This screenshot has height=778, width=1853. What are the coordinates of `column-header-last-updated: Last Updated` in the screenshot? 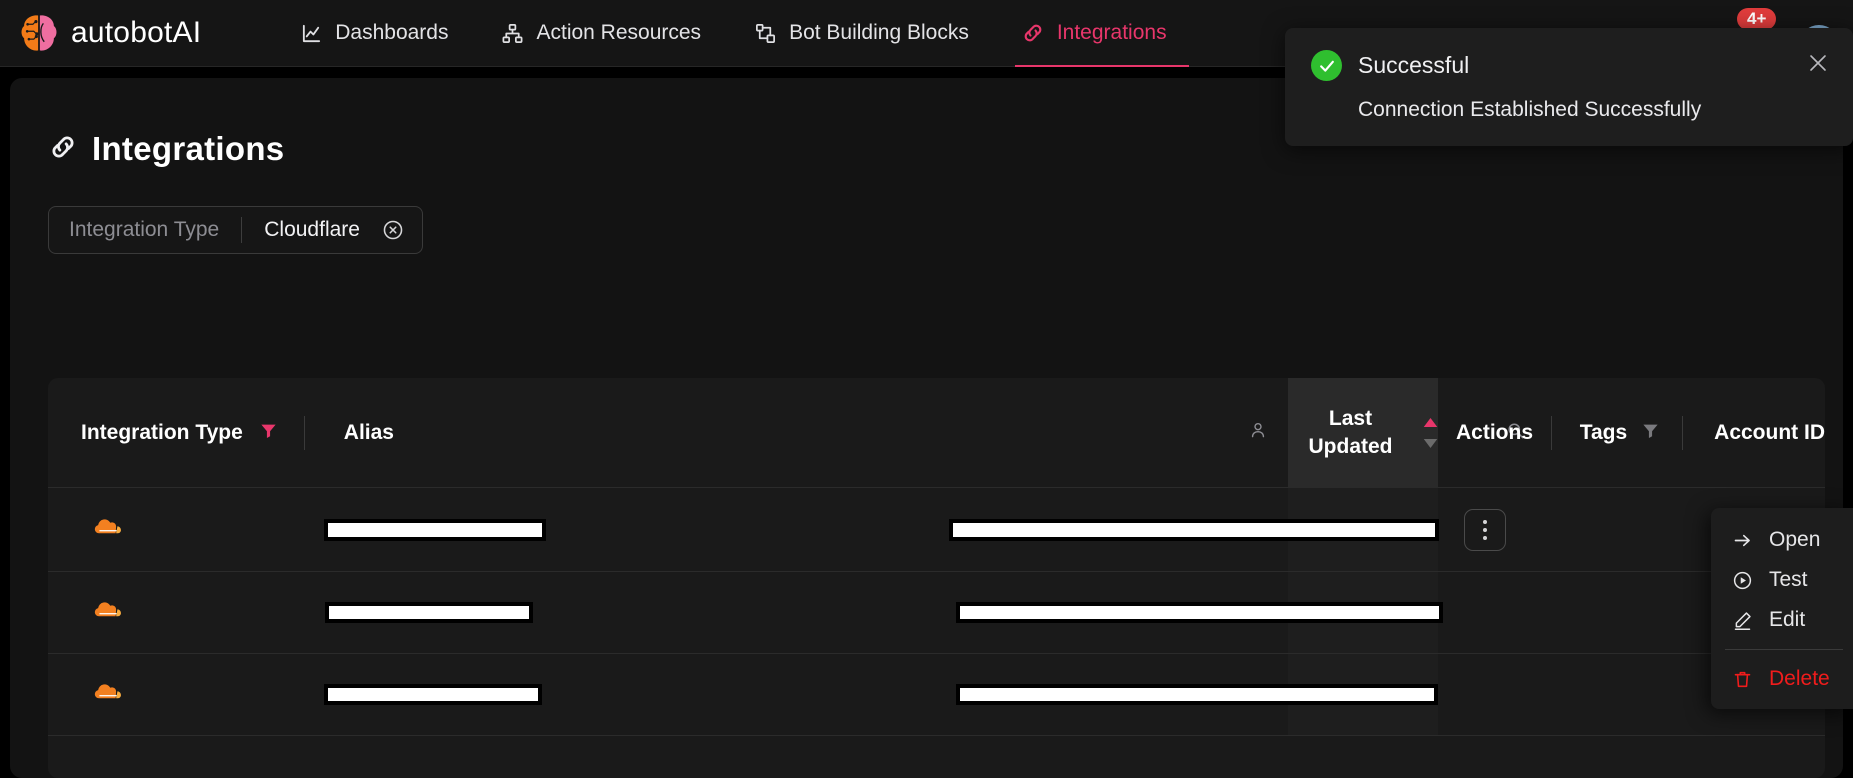 It's located at (1363, 433).